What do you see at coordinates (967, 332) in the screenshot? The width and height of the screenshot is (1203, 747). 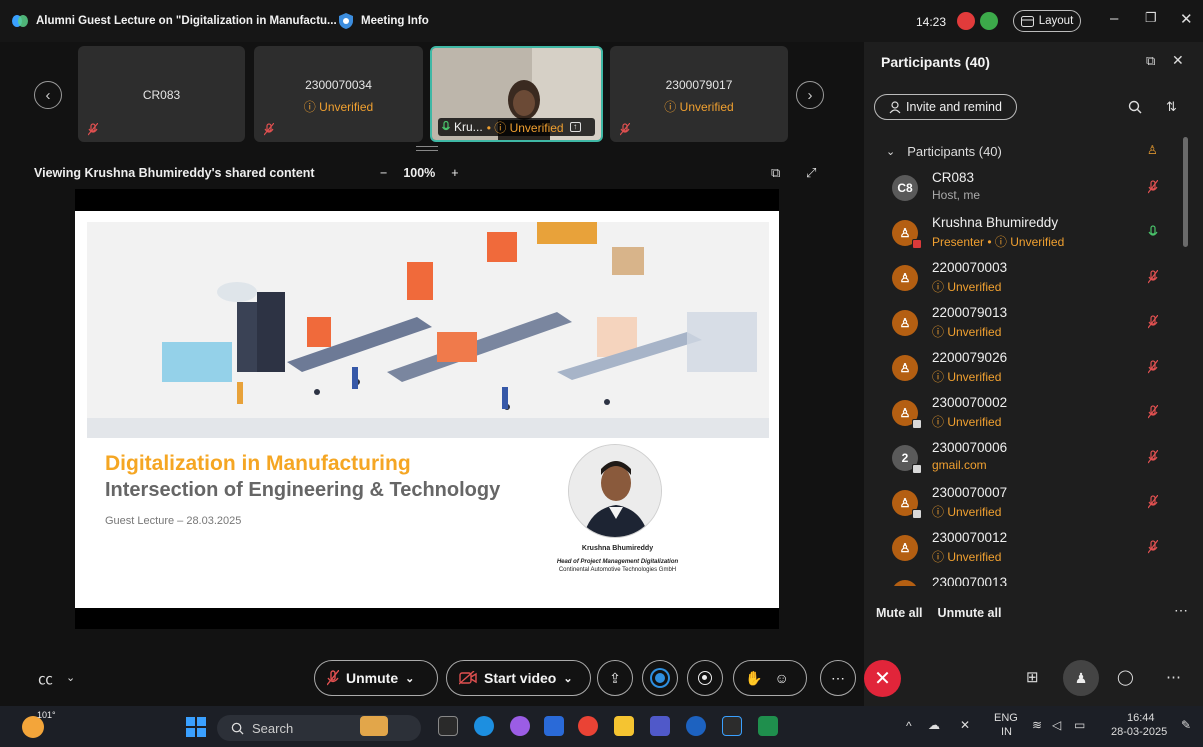 I see `participant-status: ⓘ Unverified` at bounding box center [967, 332].